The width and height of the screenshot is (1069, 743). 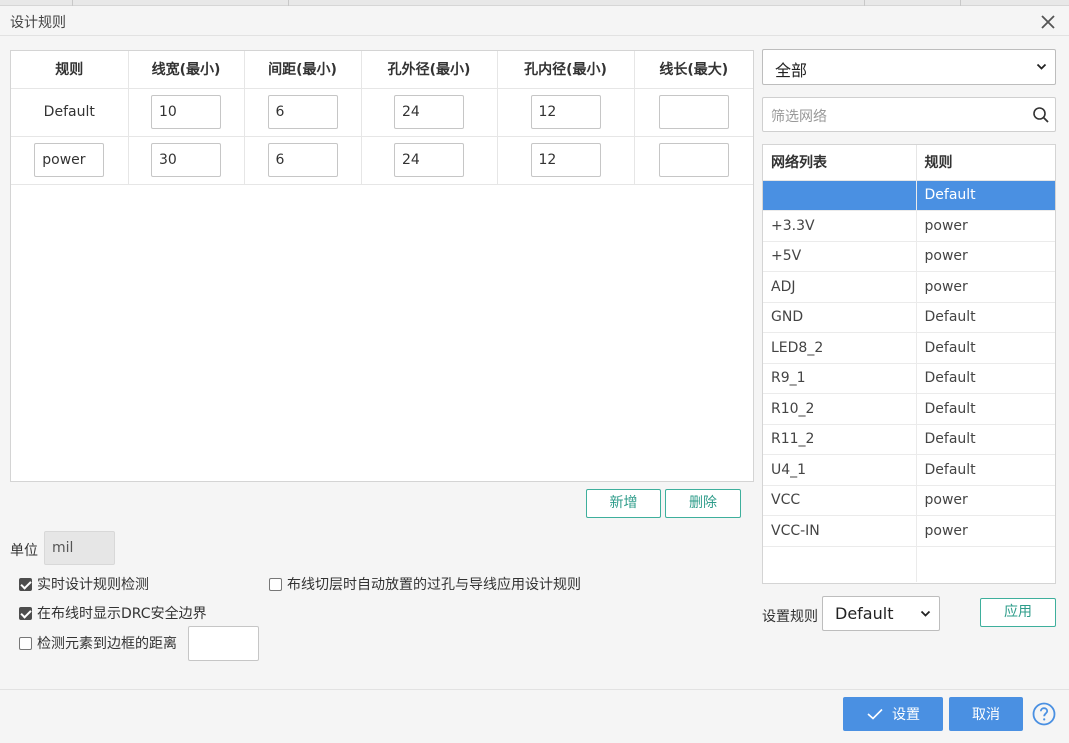 I want to click on col-header-rule: 规则, so click(x=70, y=70).